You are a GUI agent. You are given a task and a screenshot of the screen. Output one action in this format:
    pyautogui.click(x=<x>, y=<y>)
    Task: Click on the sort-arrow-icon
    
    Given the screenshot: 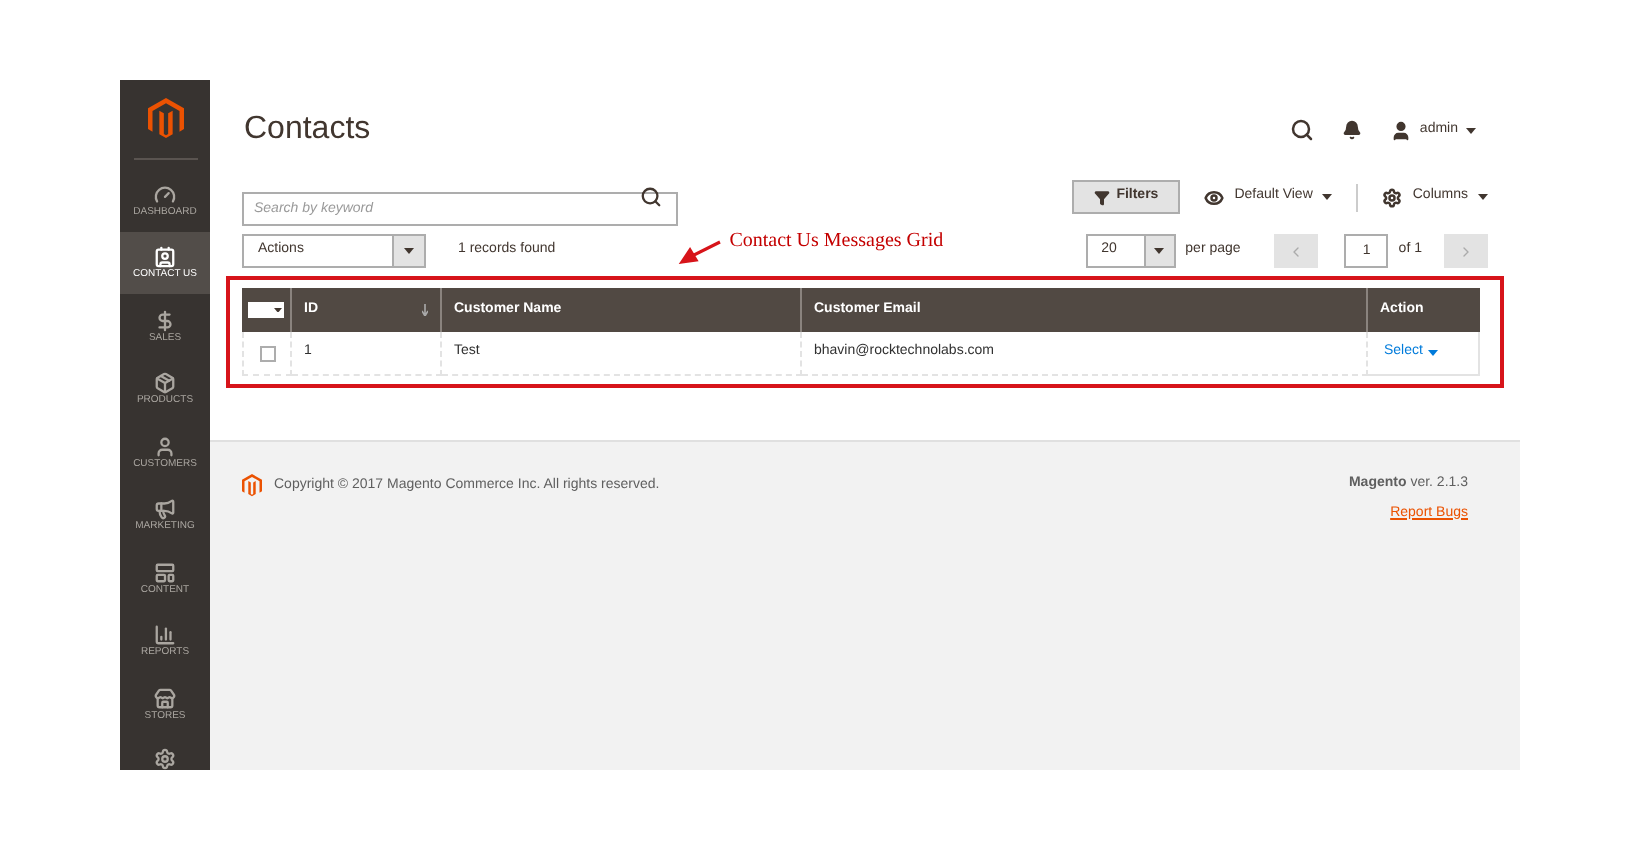 What is the action you would take?
    pyautogui.click(x=425, y=310)
    